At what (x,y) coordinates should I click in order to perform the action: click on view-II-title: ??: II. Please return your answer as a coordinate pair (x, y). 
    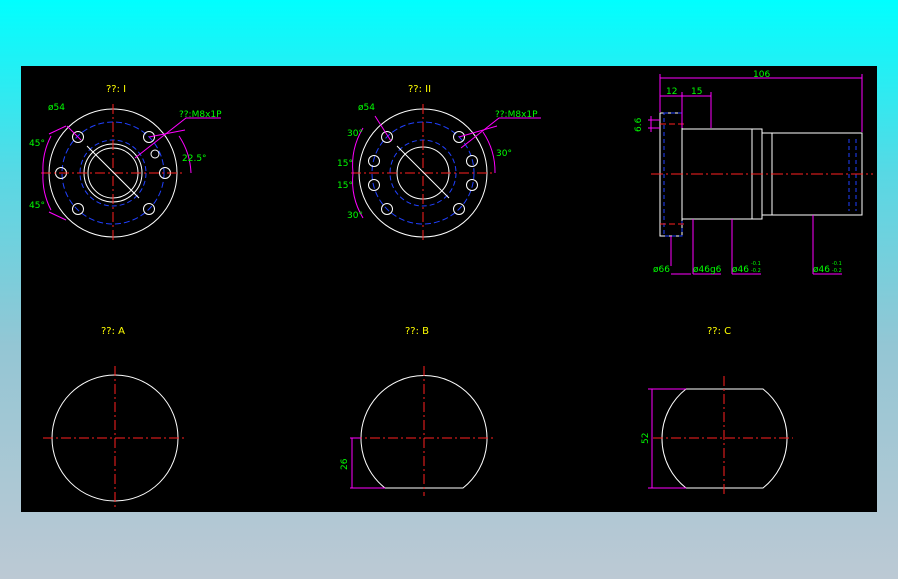
    Looking at the image, I should click on (419, 89).